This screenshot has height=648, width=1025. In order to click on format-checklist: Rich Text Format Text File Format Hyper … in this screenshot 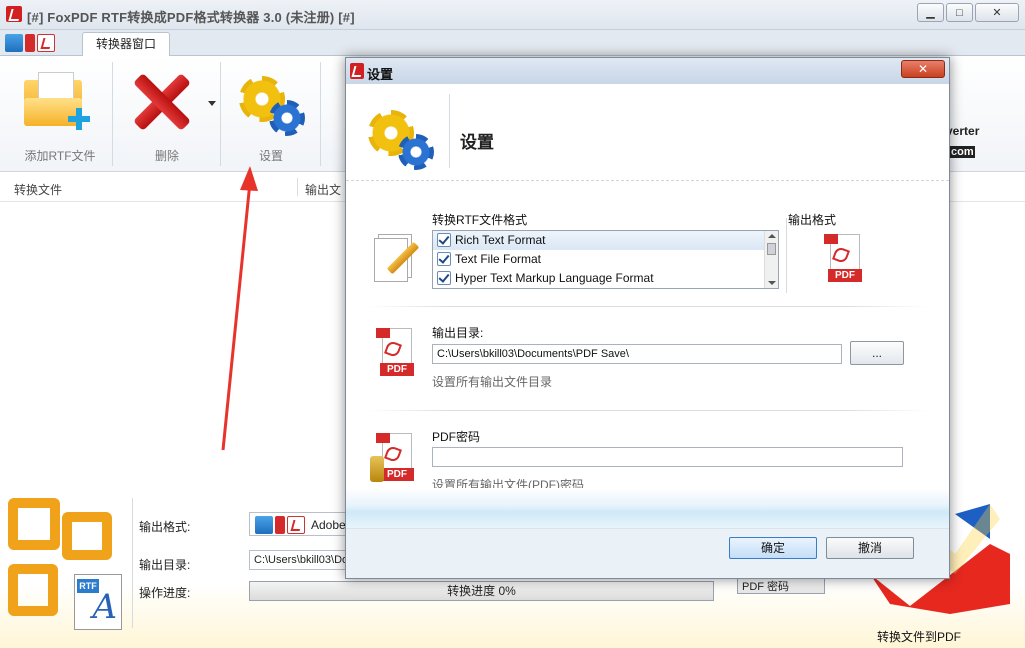, I will do `click(605, 259)`.